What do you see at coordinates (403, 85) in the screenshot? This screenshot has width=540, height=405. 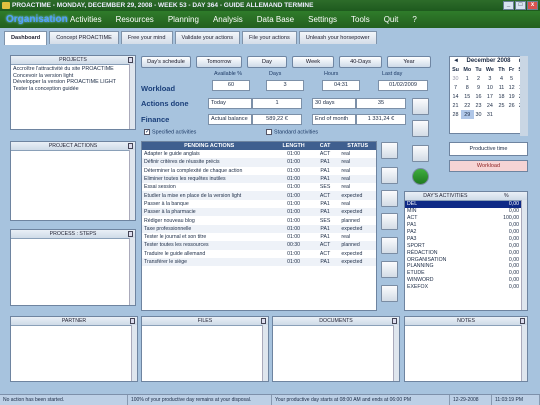 I see `lastday-field: 01/02/2009` at bounding box center [403, 85].